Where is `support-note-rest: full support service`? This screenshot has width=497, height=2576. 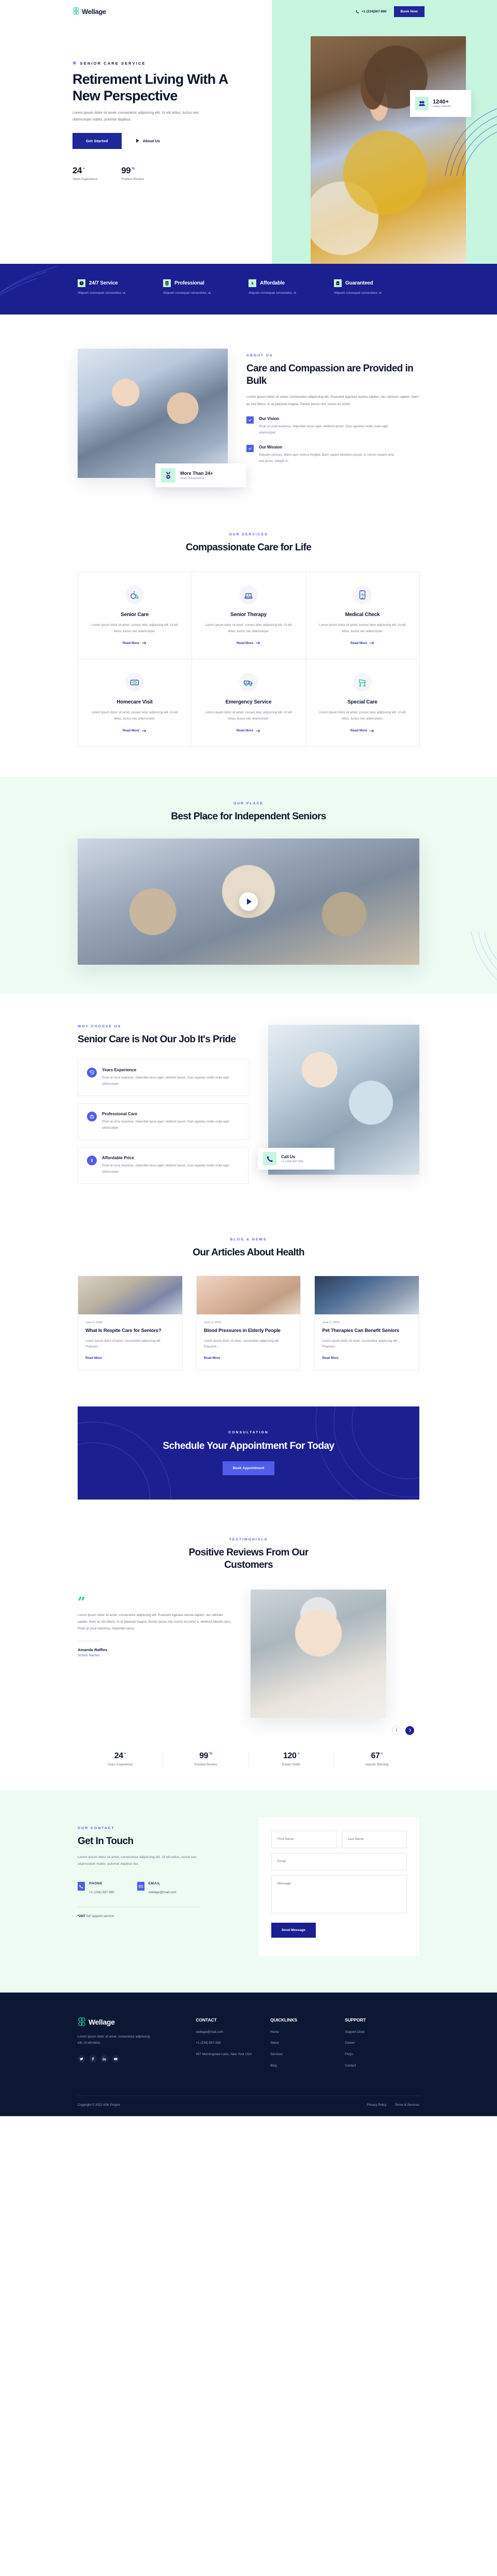 support-note-rest: full support service is located at coordinates (99, 1916).